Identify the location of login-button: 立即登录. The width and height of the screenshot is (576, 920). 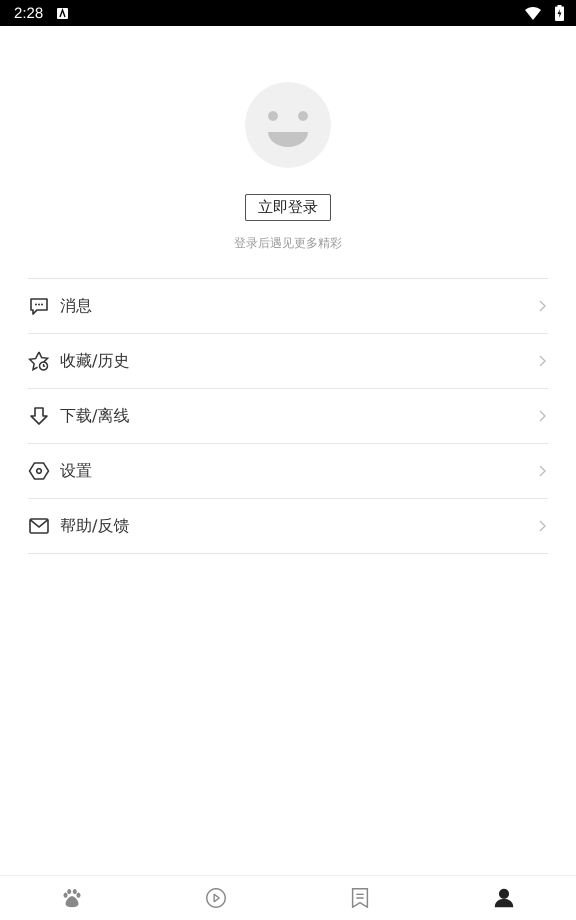
(288, 207).